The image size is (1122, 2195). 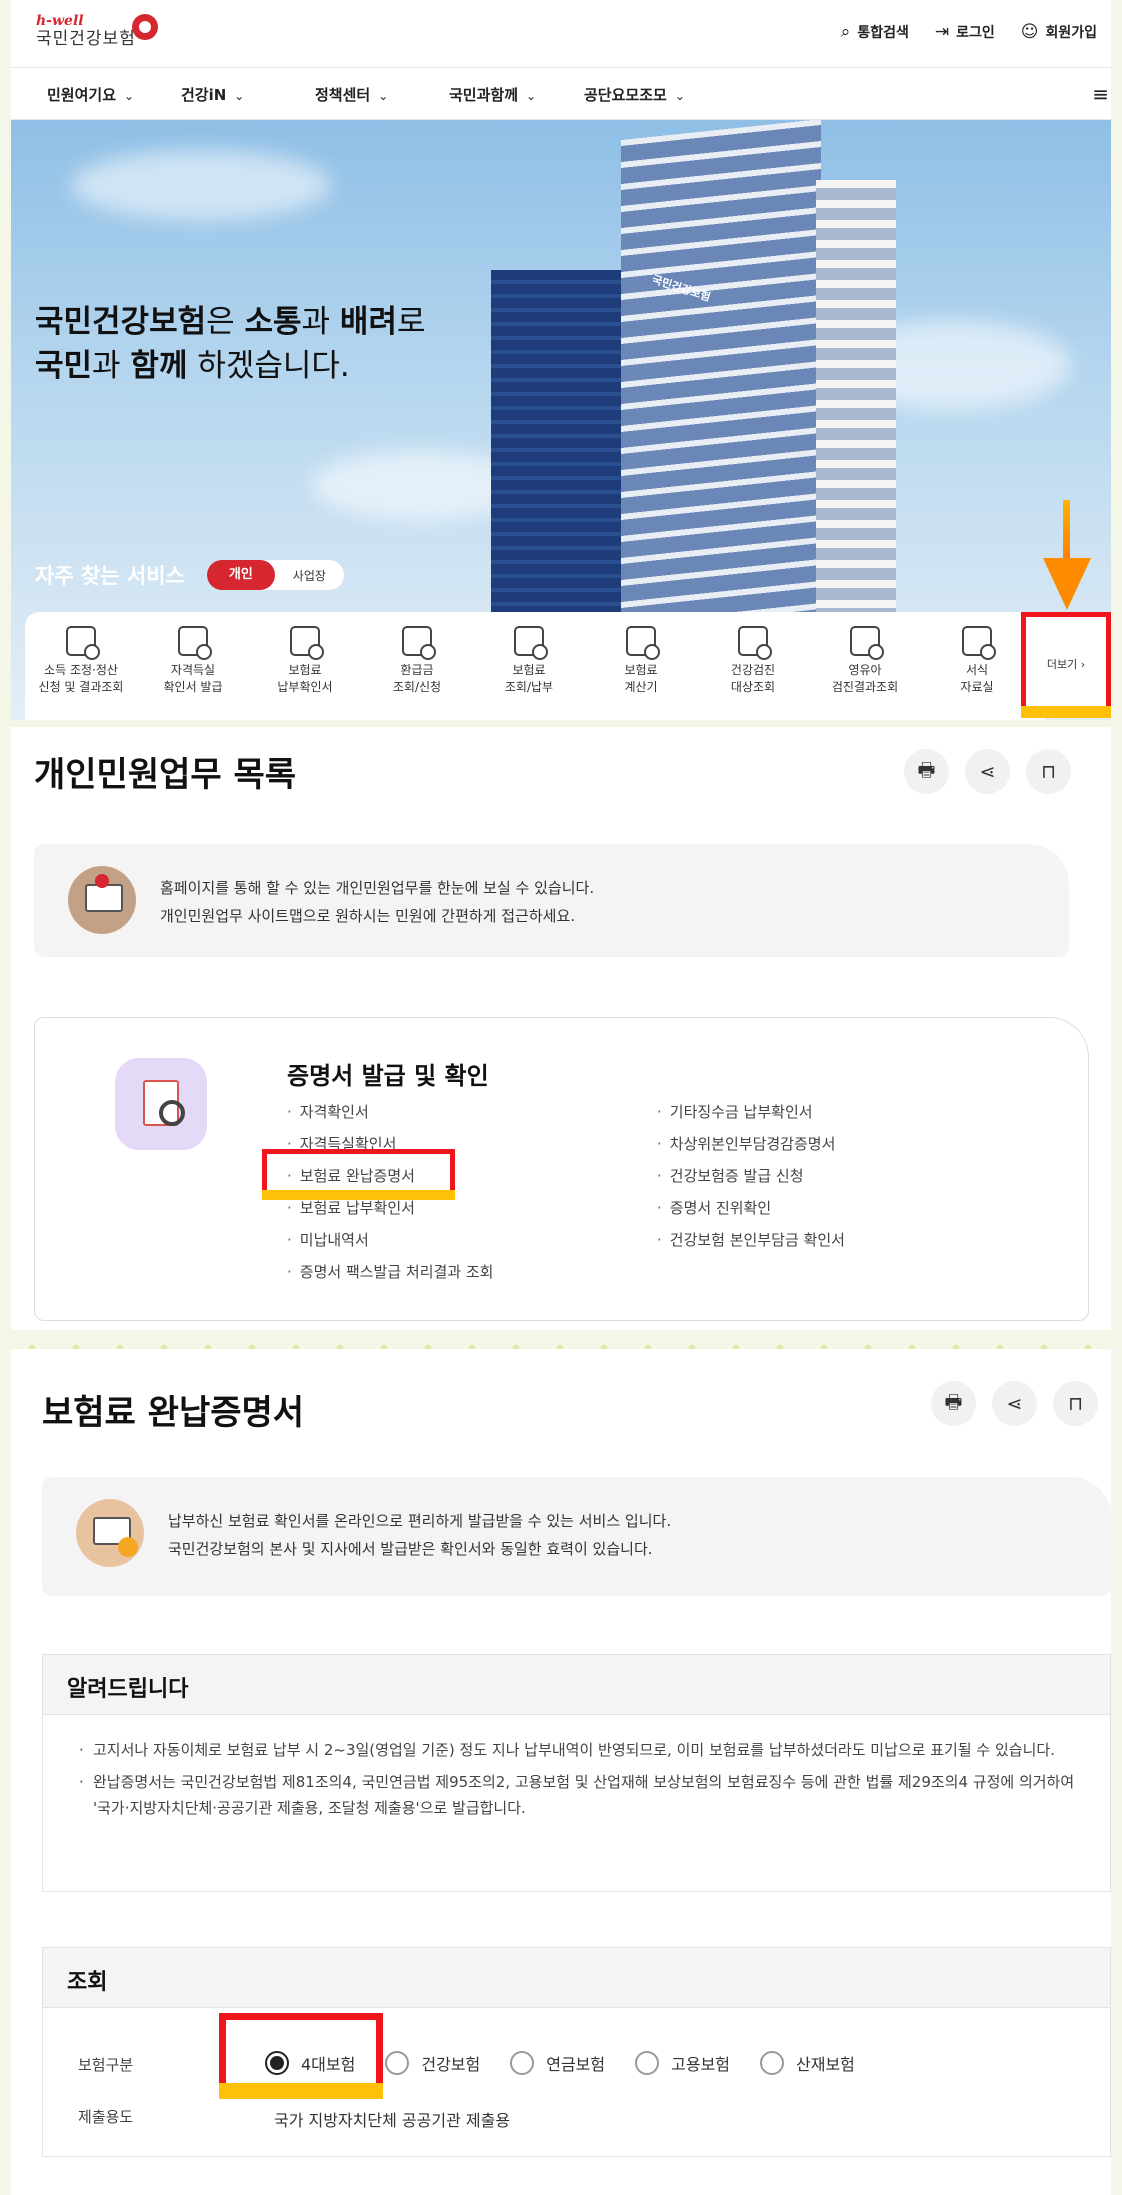 I want to click on purpose-value: 국가 지방자치단체 공공기관 제출용, so click(x=392, y=2120).